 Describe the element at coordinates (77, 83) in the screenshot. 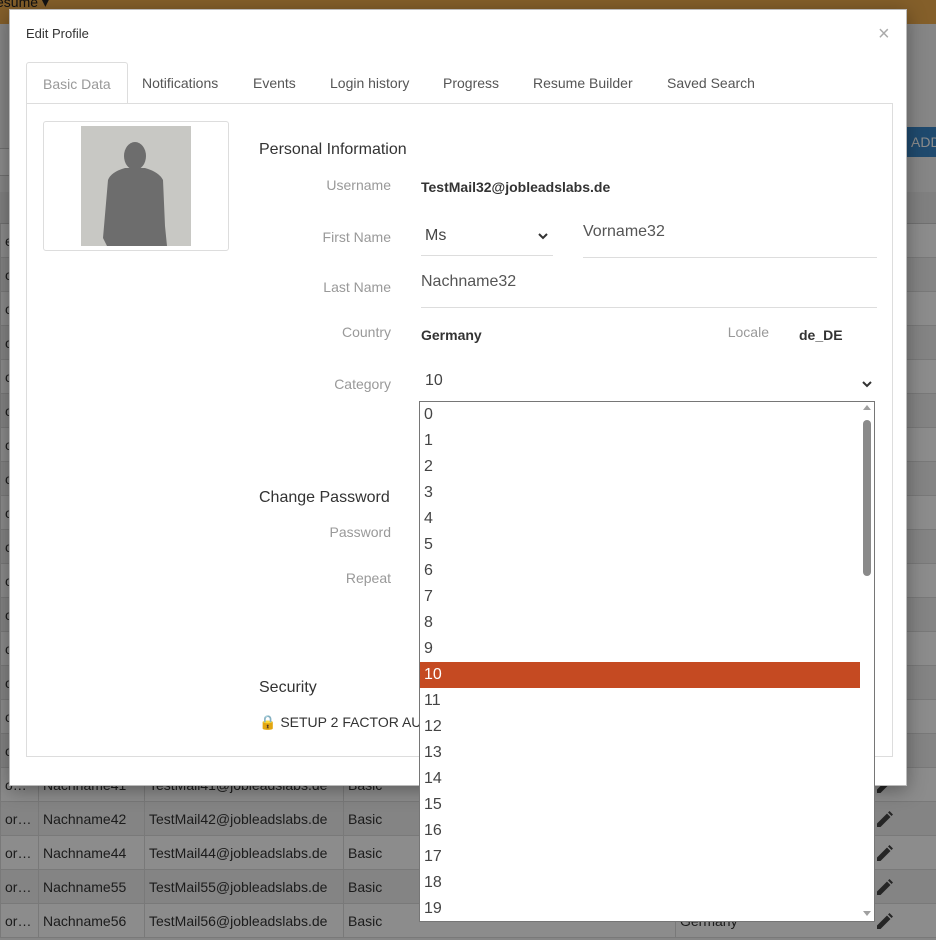

I see `tab-basic-data: Basic Data` at that location.